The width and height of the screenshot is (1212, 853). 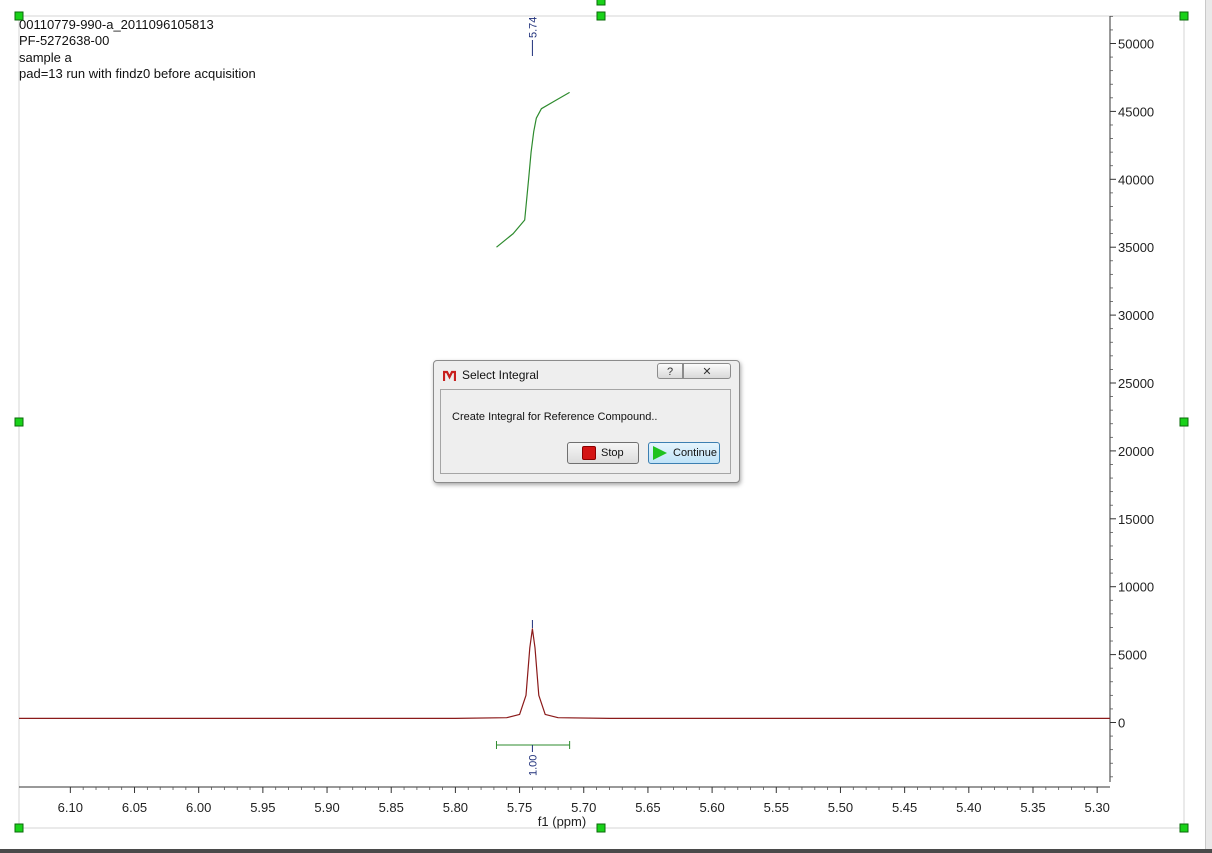 I want to click on y-tick-label: 25000, so click(x=1136, y=383).